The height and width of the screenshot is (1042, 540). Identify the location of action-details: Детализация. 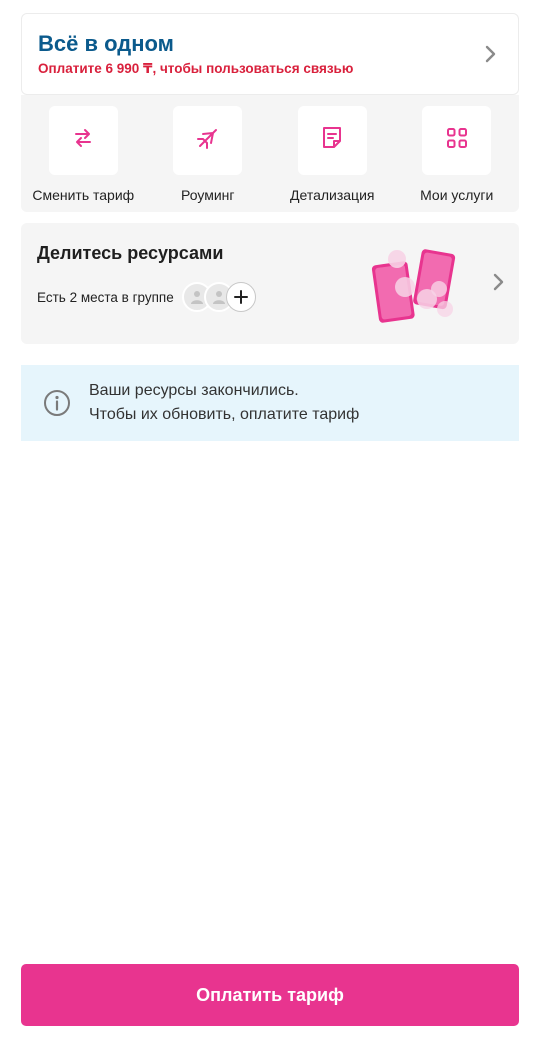
(332, 159).